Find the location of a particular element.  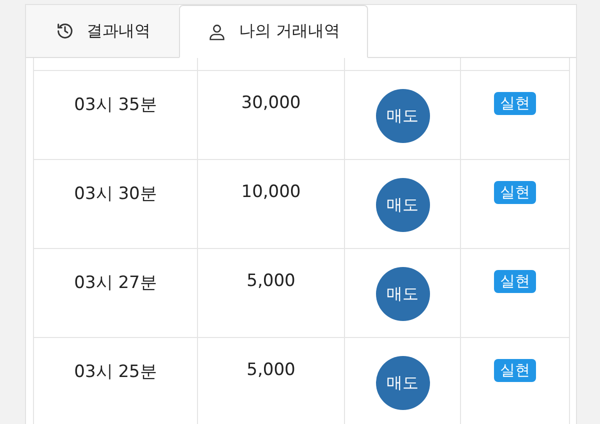

table-cell-text: 03시 25분 is located at coordinates (115, 372).